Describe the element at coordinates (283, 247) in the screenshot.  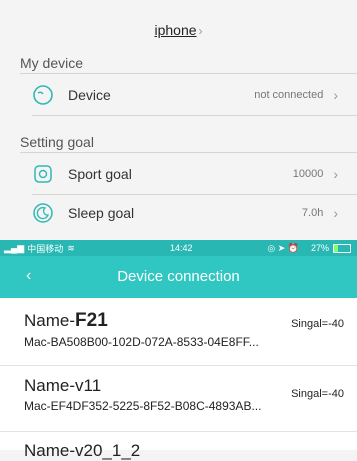
I see `status-icons: ◎ ➤ ⏰` at that location.